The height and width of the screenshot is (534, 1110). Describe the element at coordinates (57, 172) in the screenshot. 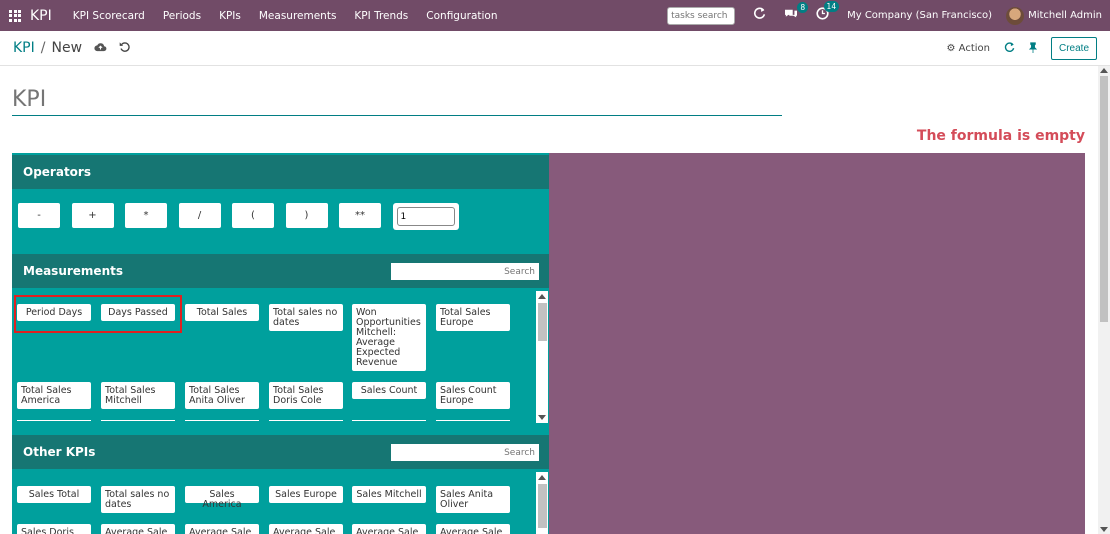

I see `operators-title: Operators` at that location.